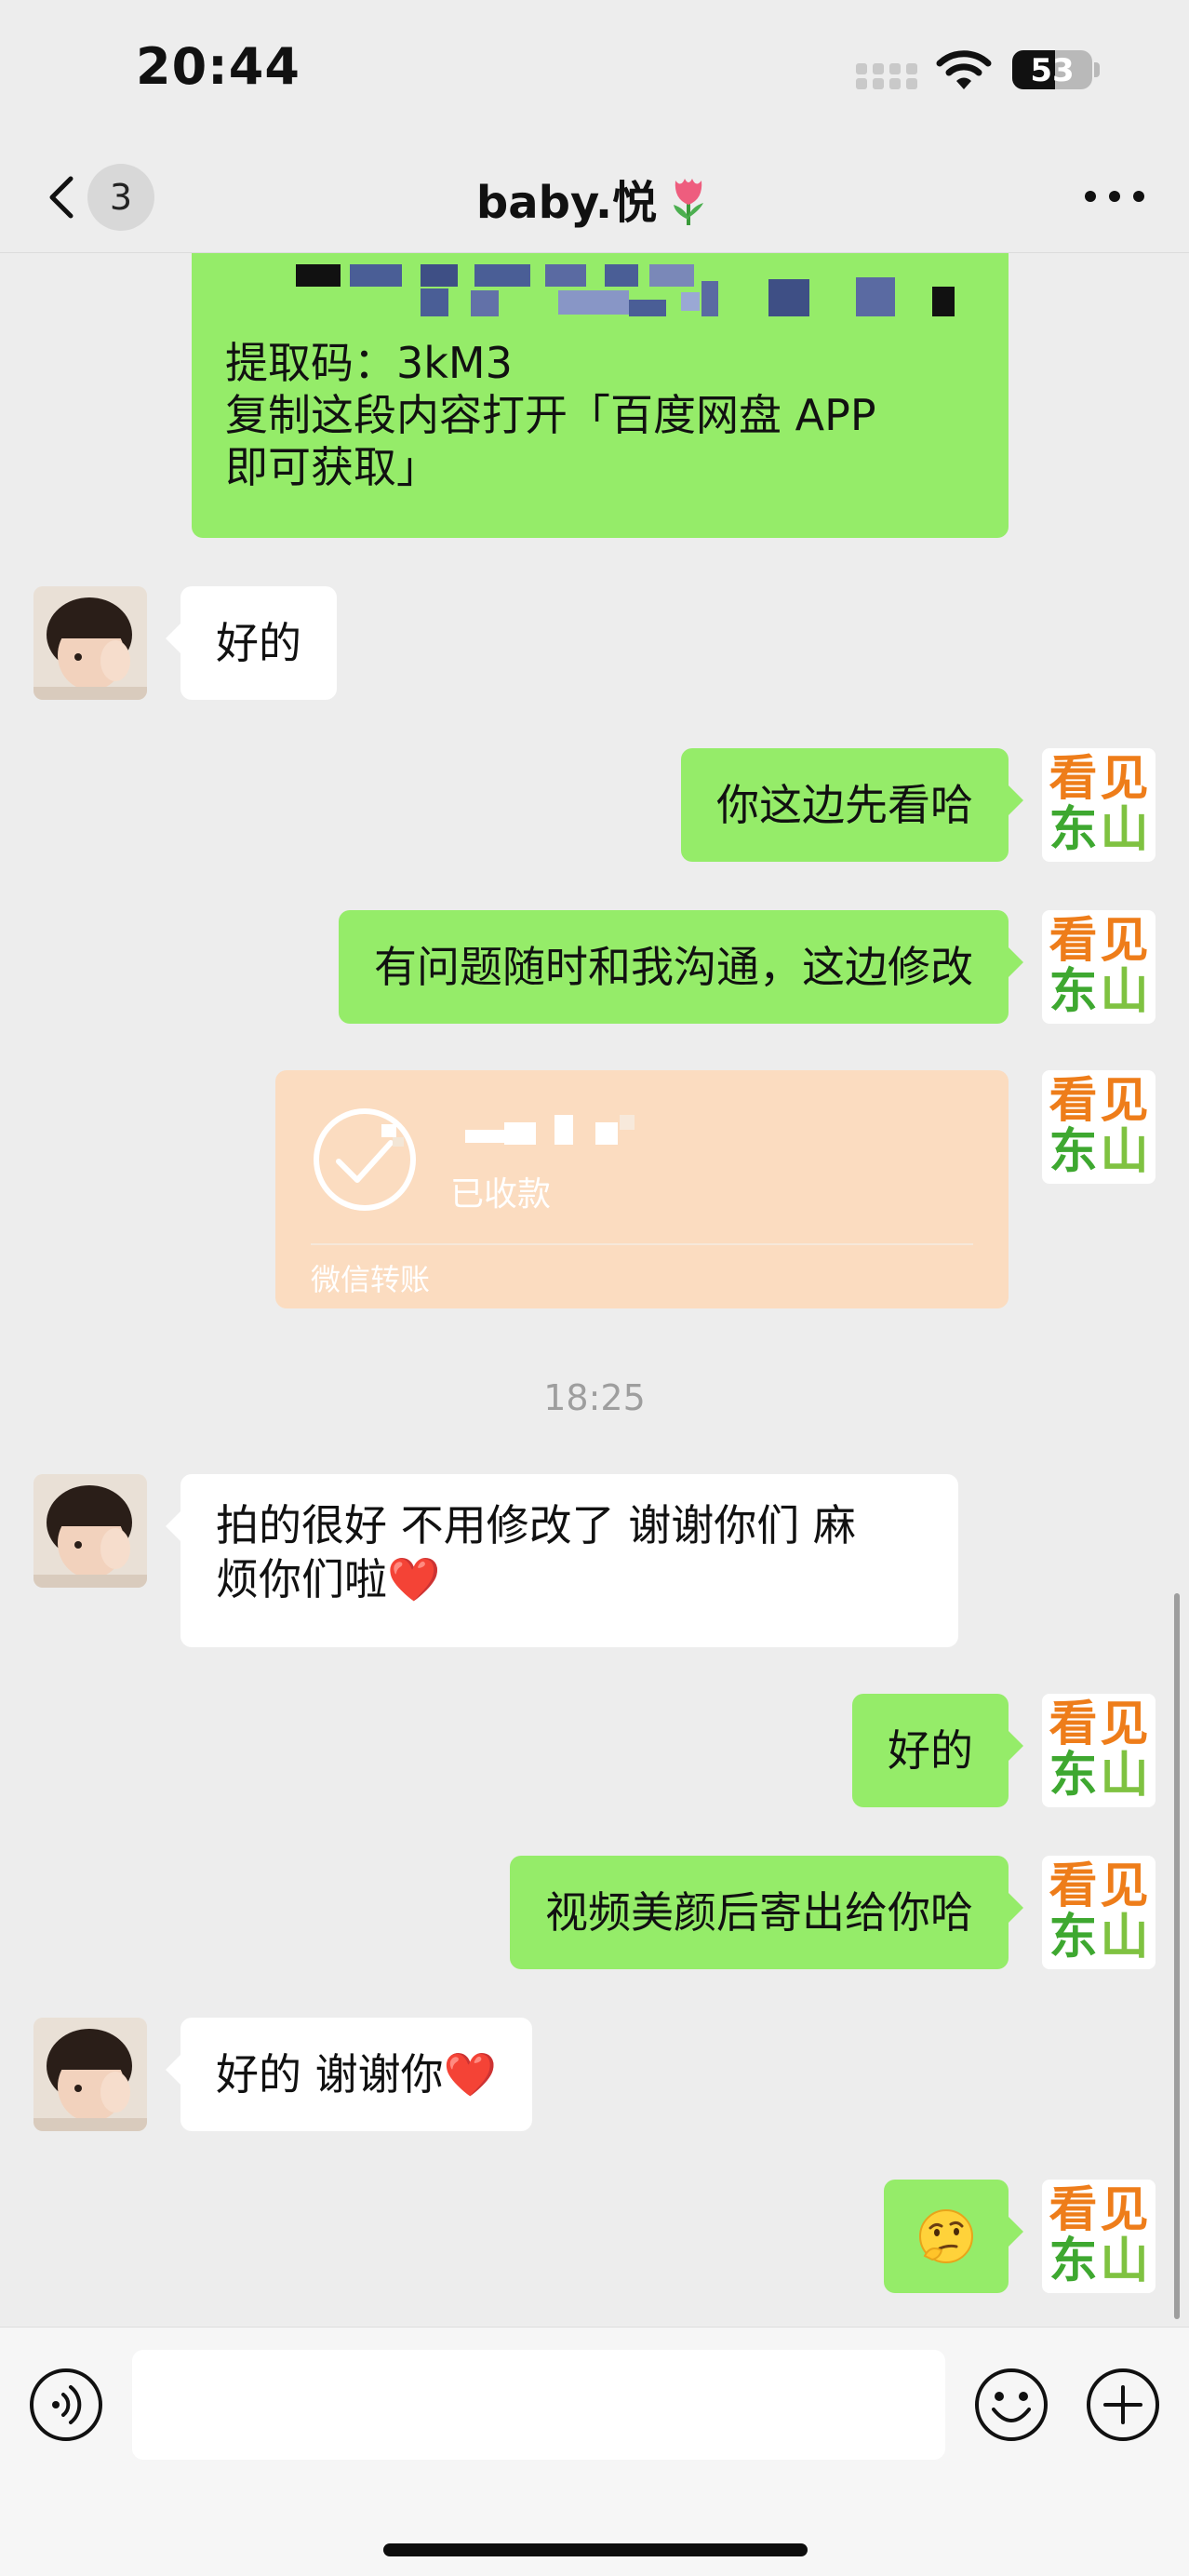  Describe the element at coordinates (501, 1194) in the screenshot. I see `transfer-status: 已收款` at that location.